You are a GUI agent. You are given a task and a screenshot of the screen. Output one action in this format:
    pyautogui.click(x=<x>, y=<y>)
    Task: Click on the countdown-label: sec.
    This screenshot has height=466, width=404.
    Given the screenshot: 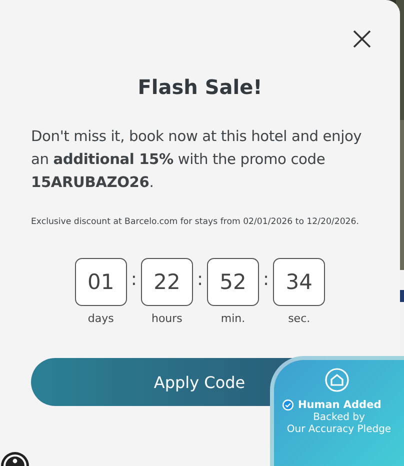 What is the action you would take?
    pyautogui.click(x=299, y=318)
    